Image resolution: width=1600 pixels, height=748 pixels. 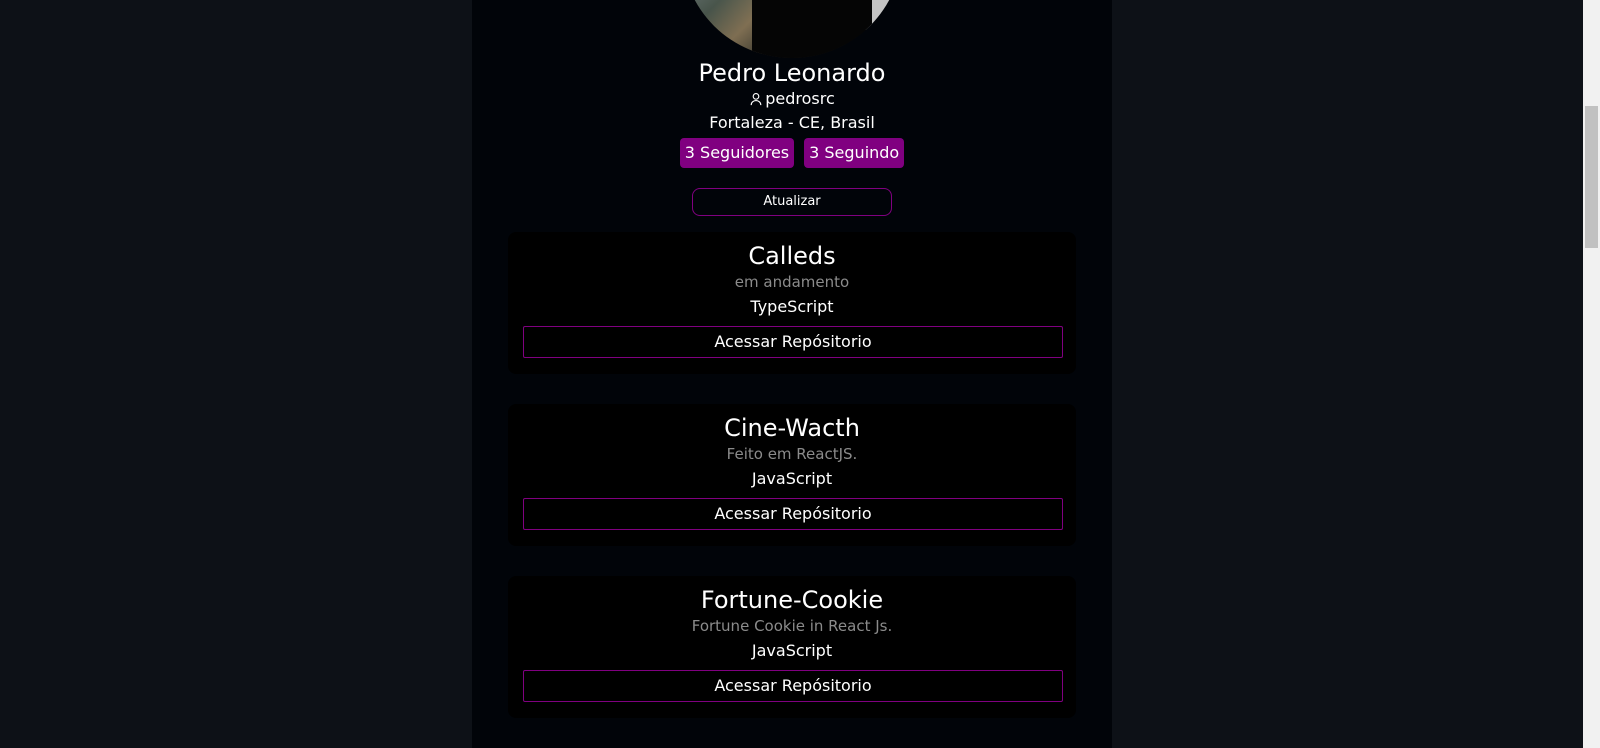 I want to click on avatar-background-graffiti, so click(x=722, y=29).